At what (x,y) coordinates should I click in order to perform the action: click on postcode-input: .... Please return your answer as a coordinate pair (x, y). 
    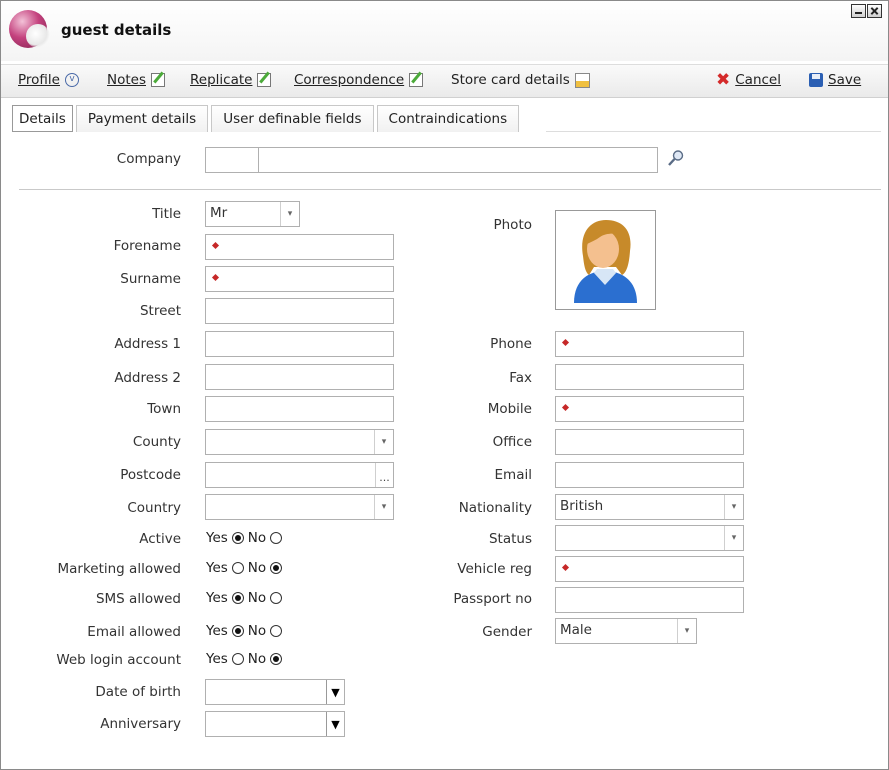
    Looking at the image, I should click on (299, 475).